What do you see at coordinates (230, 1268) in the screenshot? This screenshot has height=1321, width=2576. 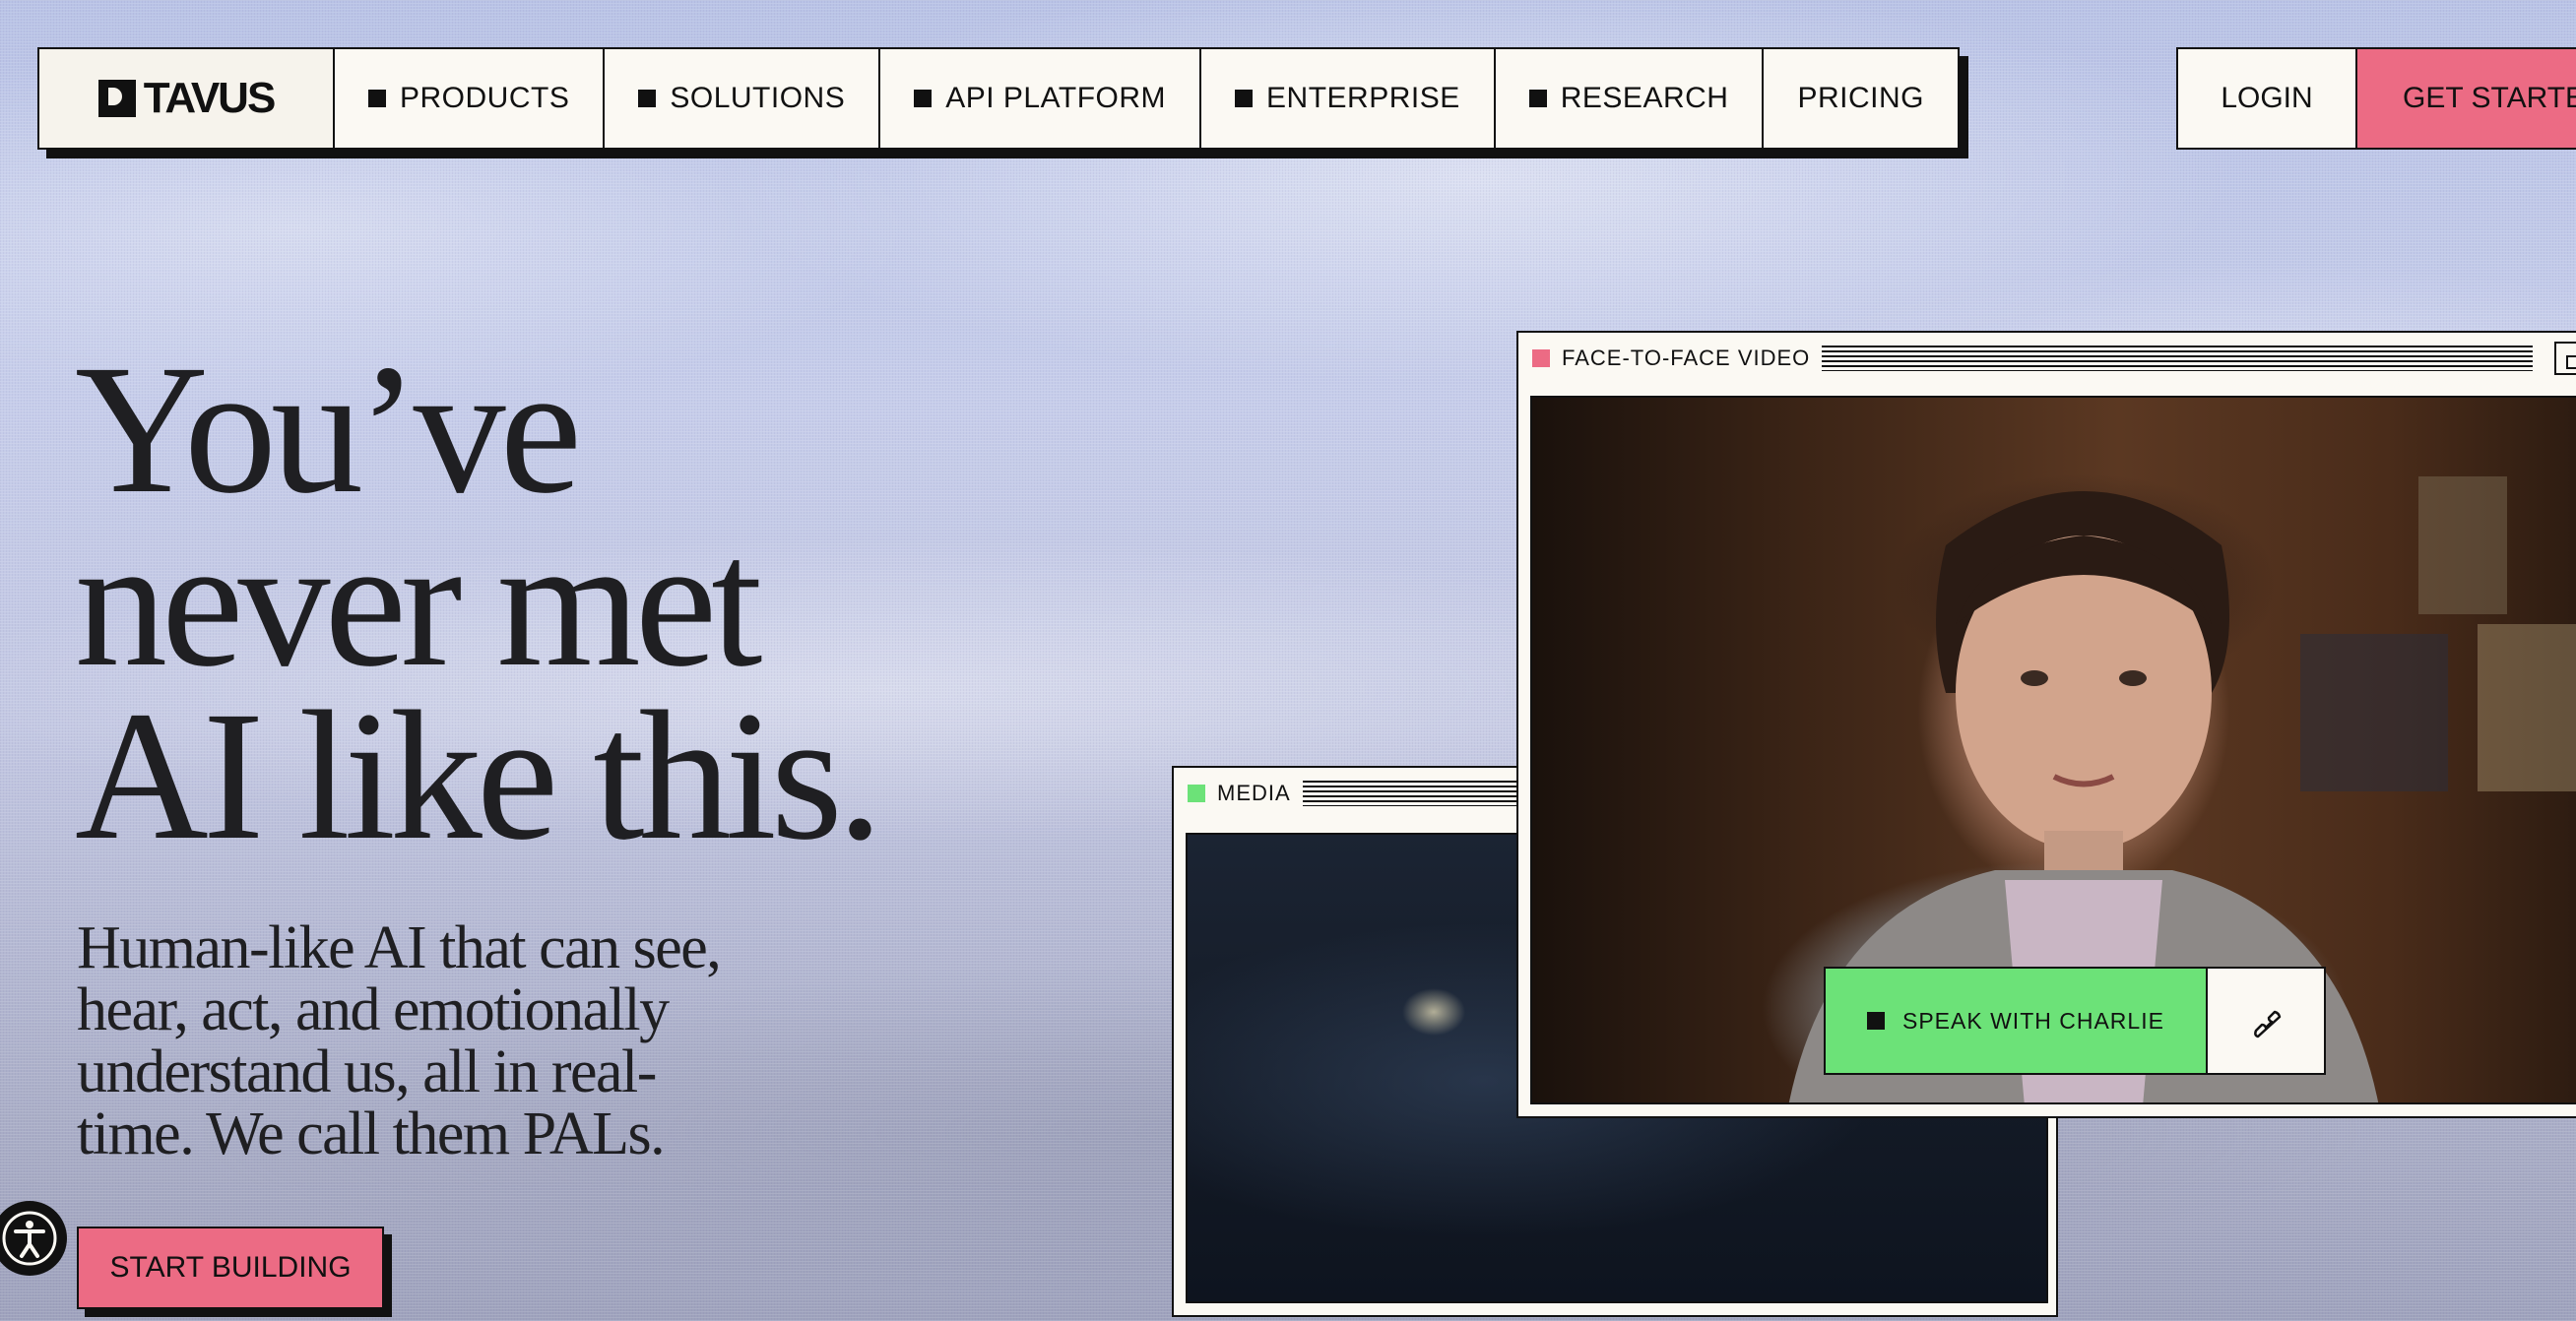 I see `start-building-button: START BUILDING` at bounding box center [230, 1268].